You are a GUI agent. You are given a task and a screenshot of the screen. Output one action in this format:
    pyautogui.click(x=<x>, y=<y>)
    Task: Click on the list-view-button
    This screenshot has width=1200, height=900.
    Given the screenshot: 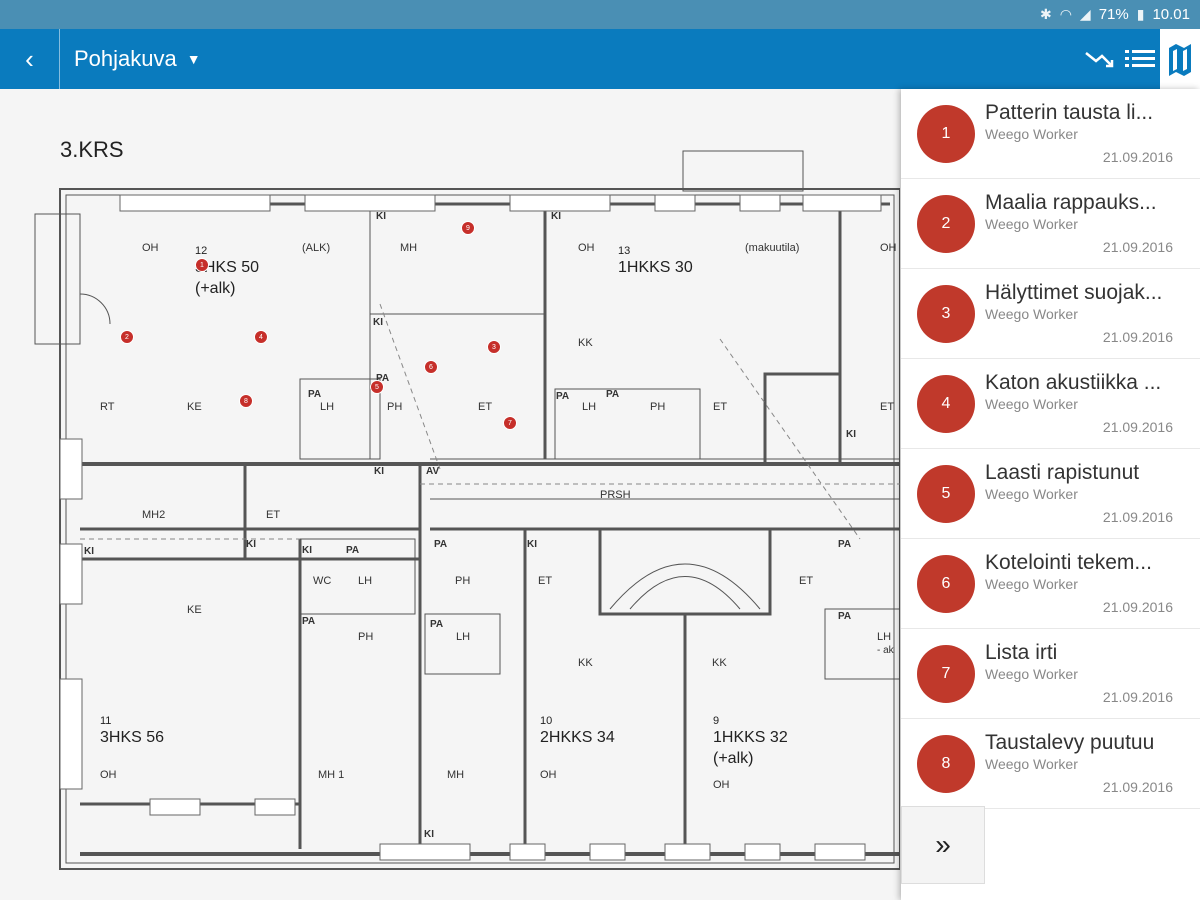 What is the action you would take?
    pyautogui.click(x=1140, y=59)
    